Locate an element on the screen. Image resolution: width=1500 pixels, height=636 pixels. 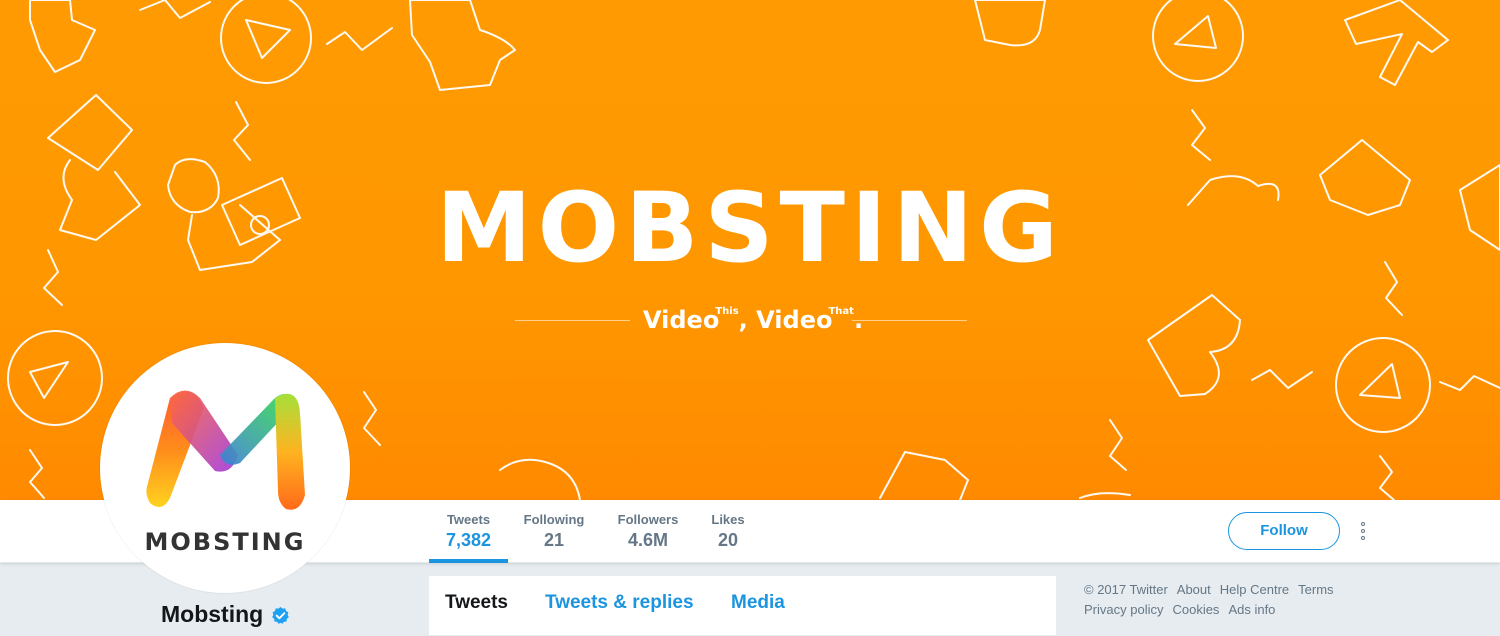
active-stat-underline is located at coordinates (468, 561).